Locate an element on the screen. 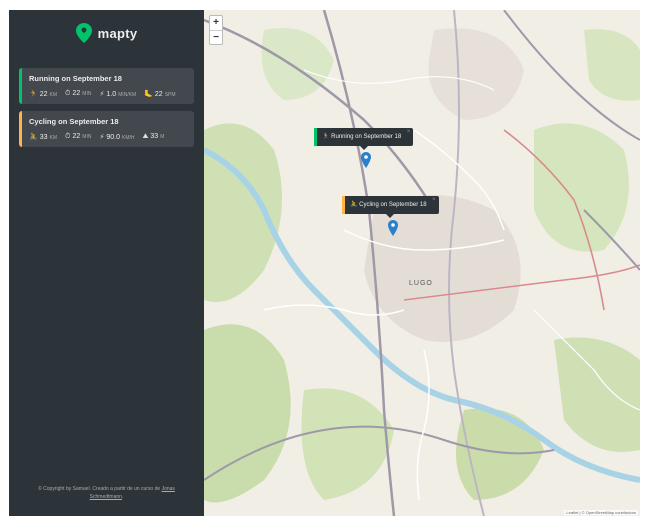 The image size is (650, 526). popup-text: Running on September 18 is located at coordinates (366, 137).